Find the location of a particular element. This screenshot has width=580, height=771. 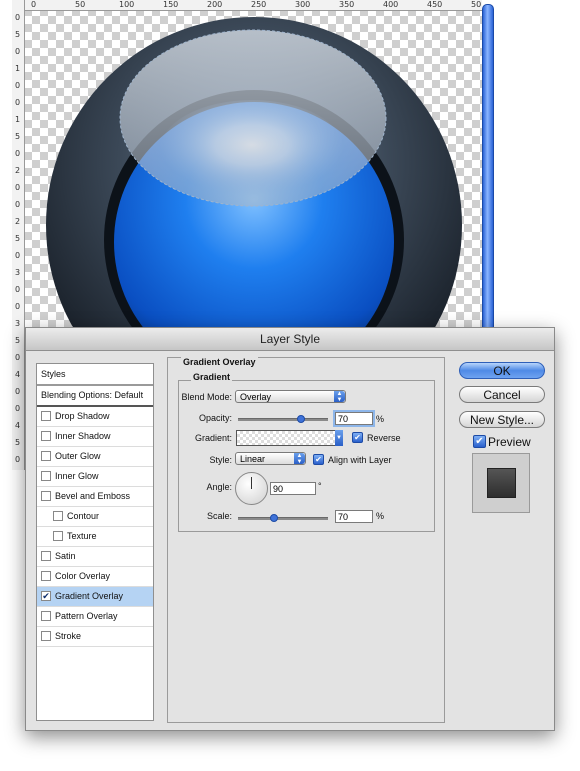

ruler-tick-label: 450 is located at coordinates (435, 4).